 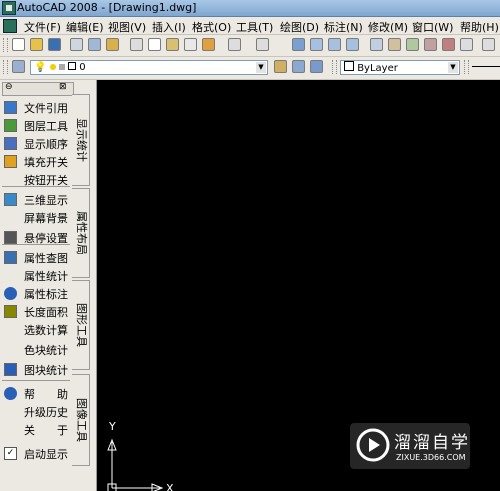 What do you see at coordinates (190, 44) in the screenshot?
I see `match-properties-icon` at bounding box center [190, 44].